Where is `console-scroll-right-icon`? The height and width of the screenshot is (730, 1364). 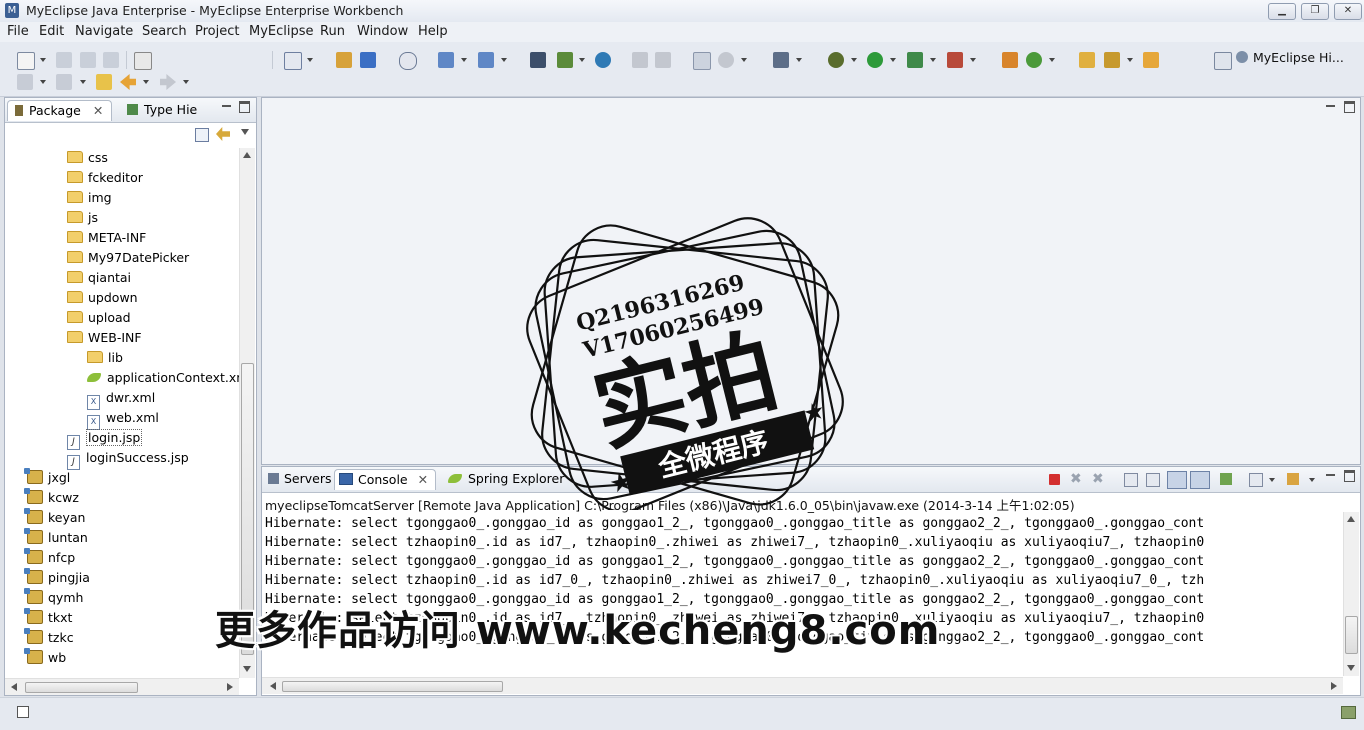 console-scroll-right-icon is located at coordinates (1334, 686).